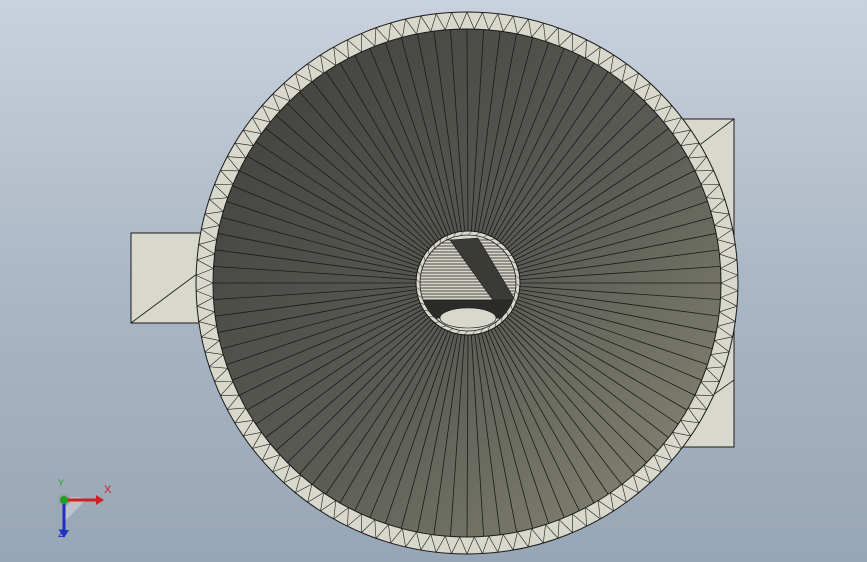 The width and height of the screenshot is (867, 562). I want to click on y-axis-dot, so click(64, 500).